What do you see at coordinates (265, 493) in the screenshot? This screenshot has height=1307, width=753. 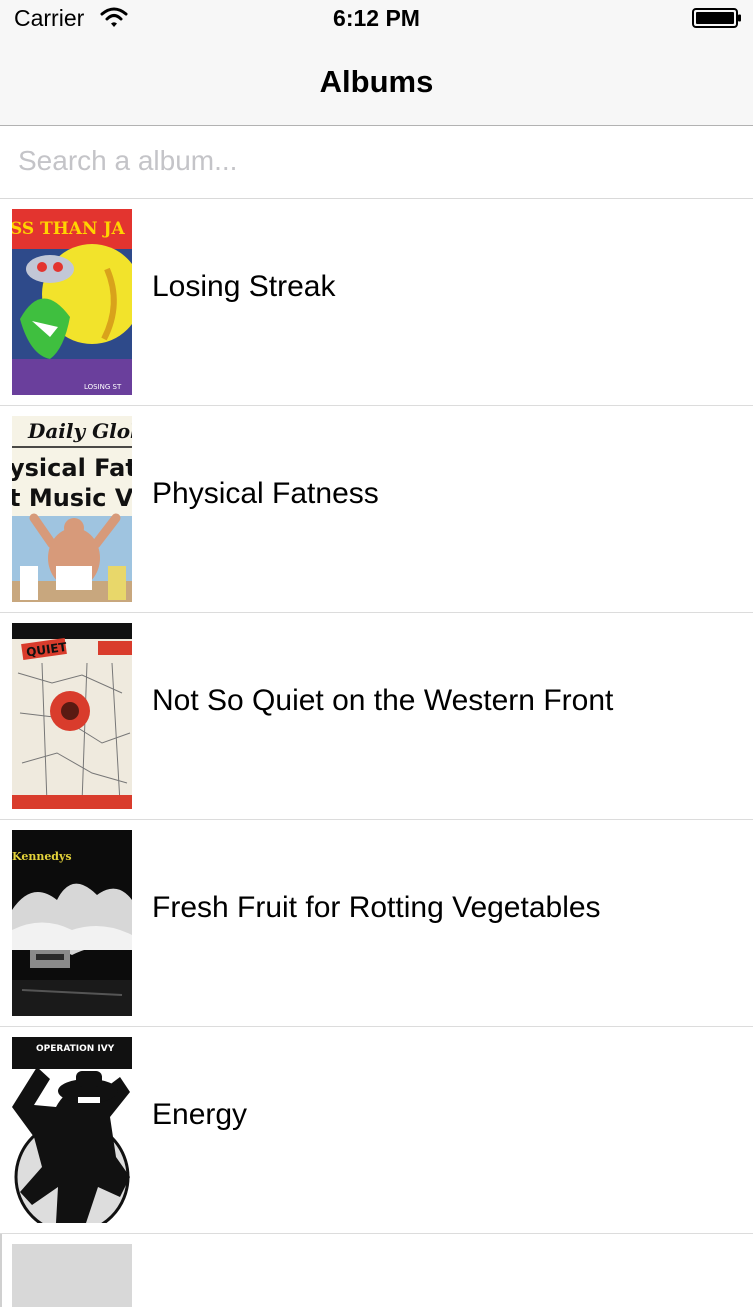 I see `album-title: Physical Fatness` at bounding box center [265, 493].